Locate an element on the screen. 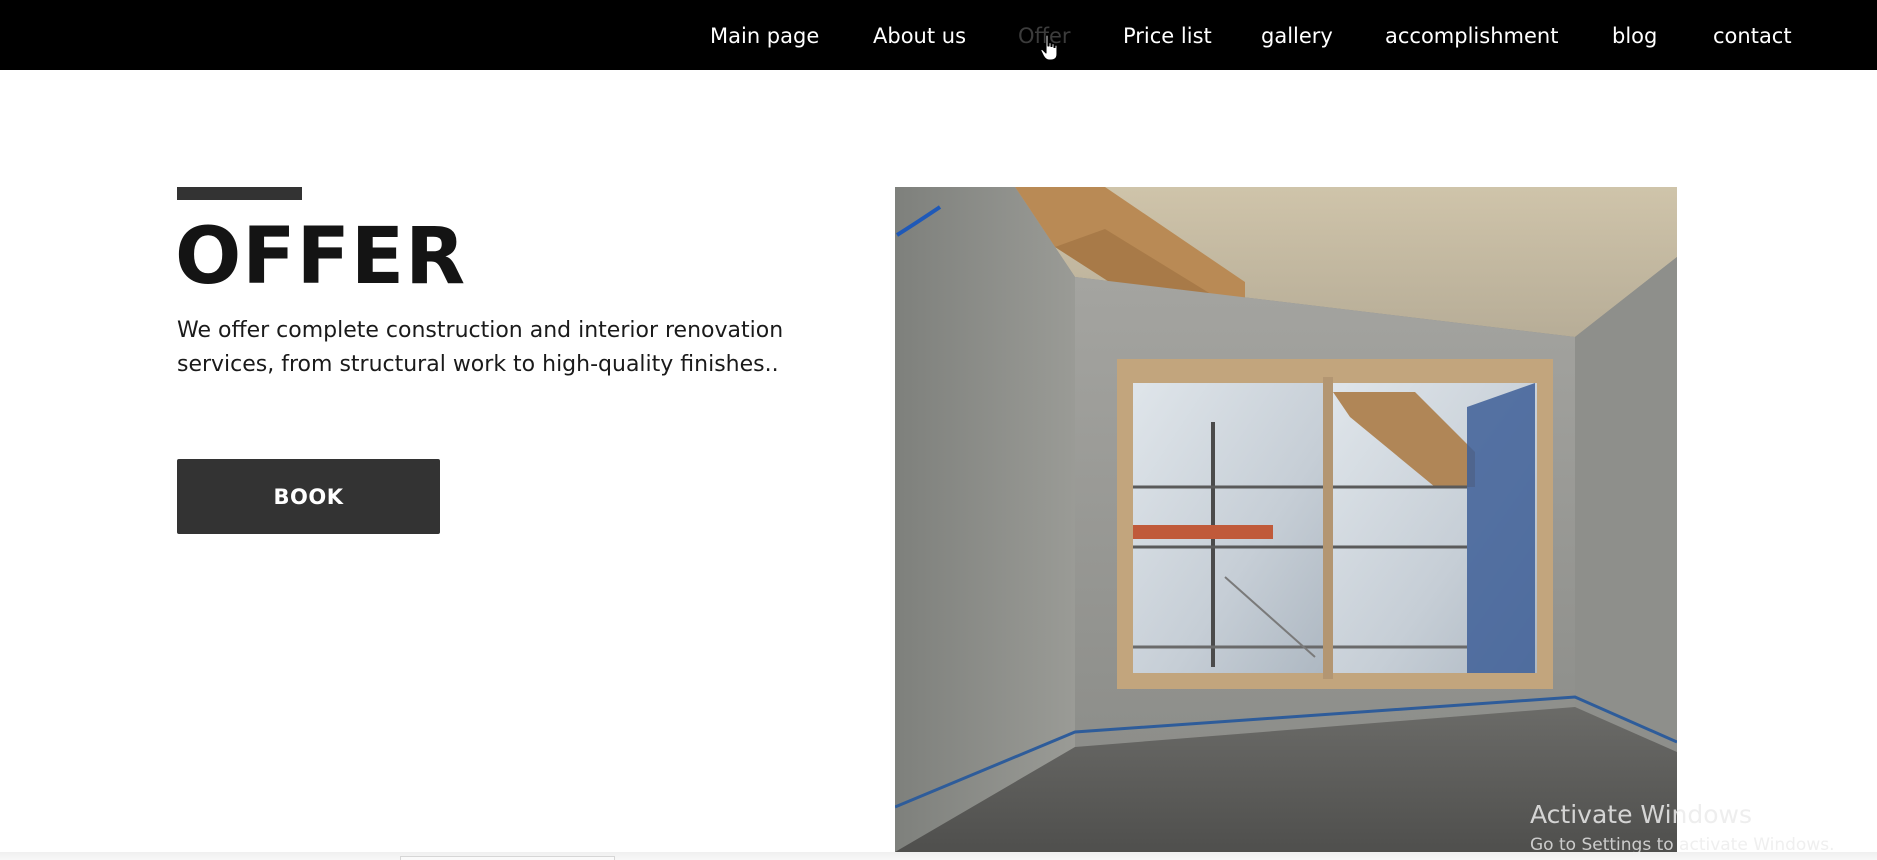 This screenshot has height=860, width=1877. activate-windows-title: Activate Windows is located at coordinates (1641, 814).